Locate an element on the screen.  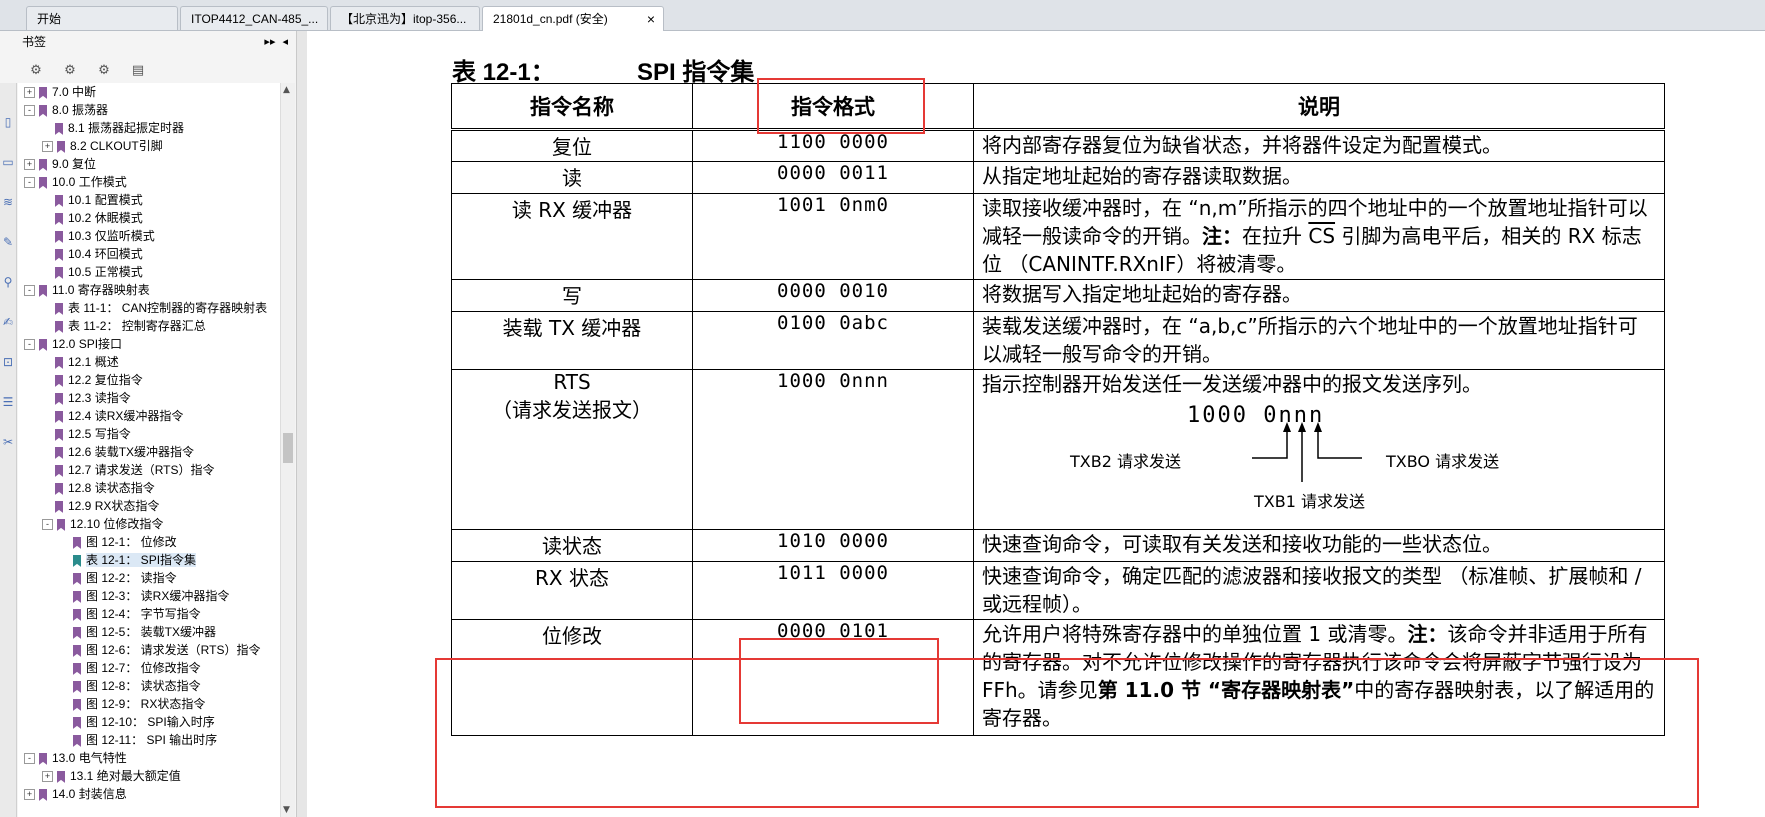
lock-icon: ⊡ is located at coordinates (8, 362).